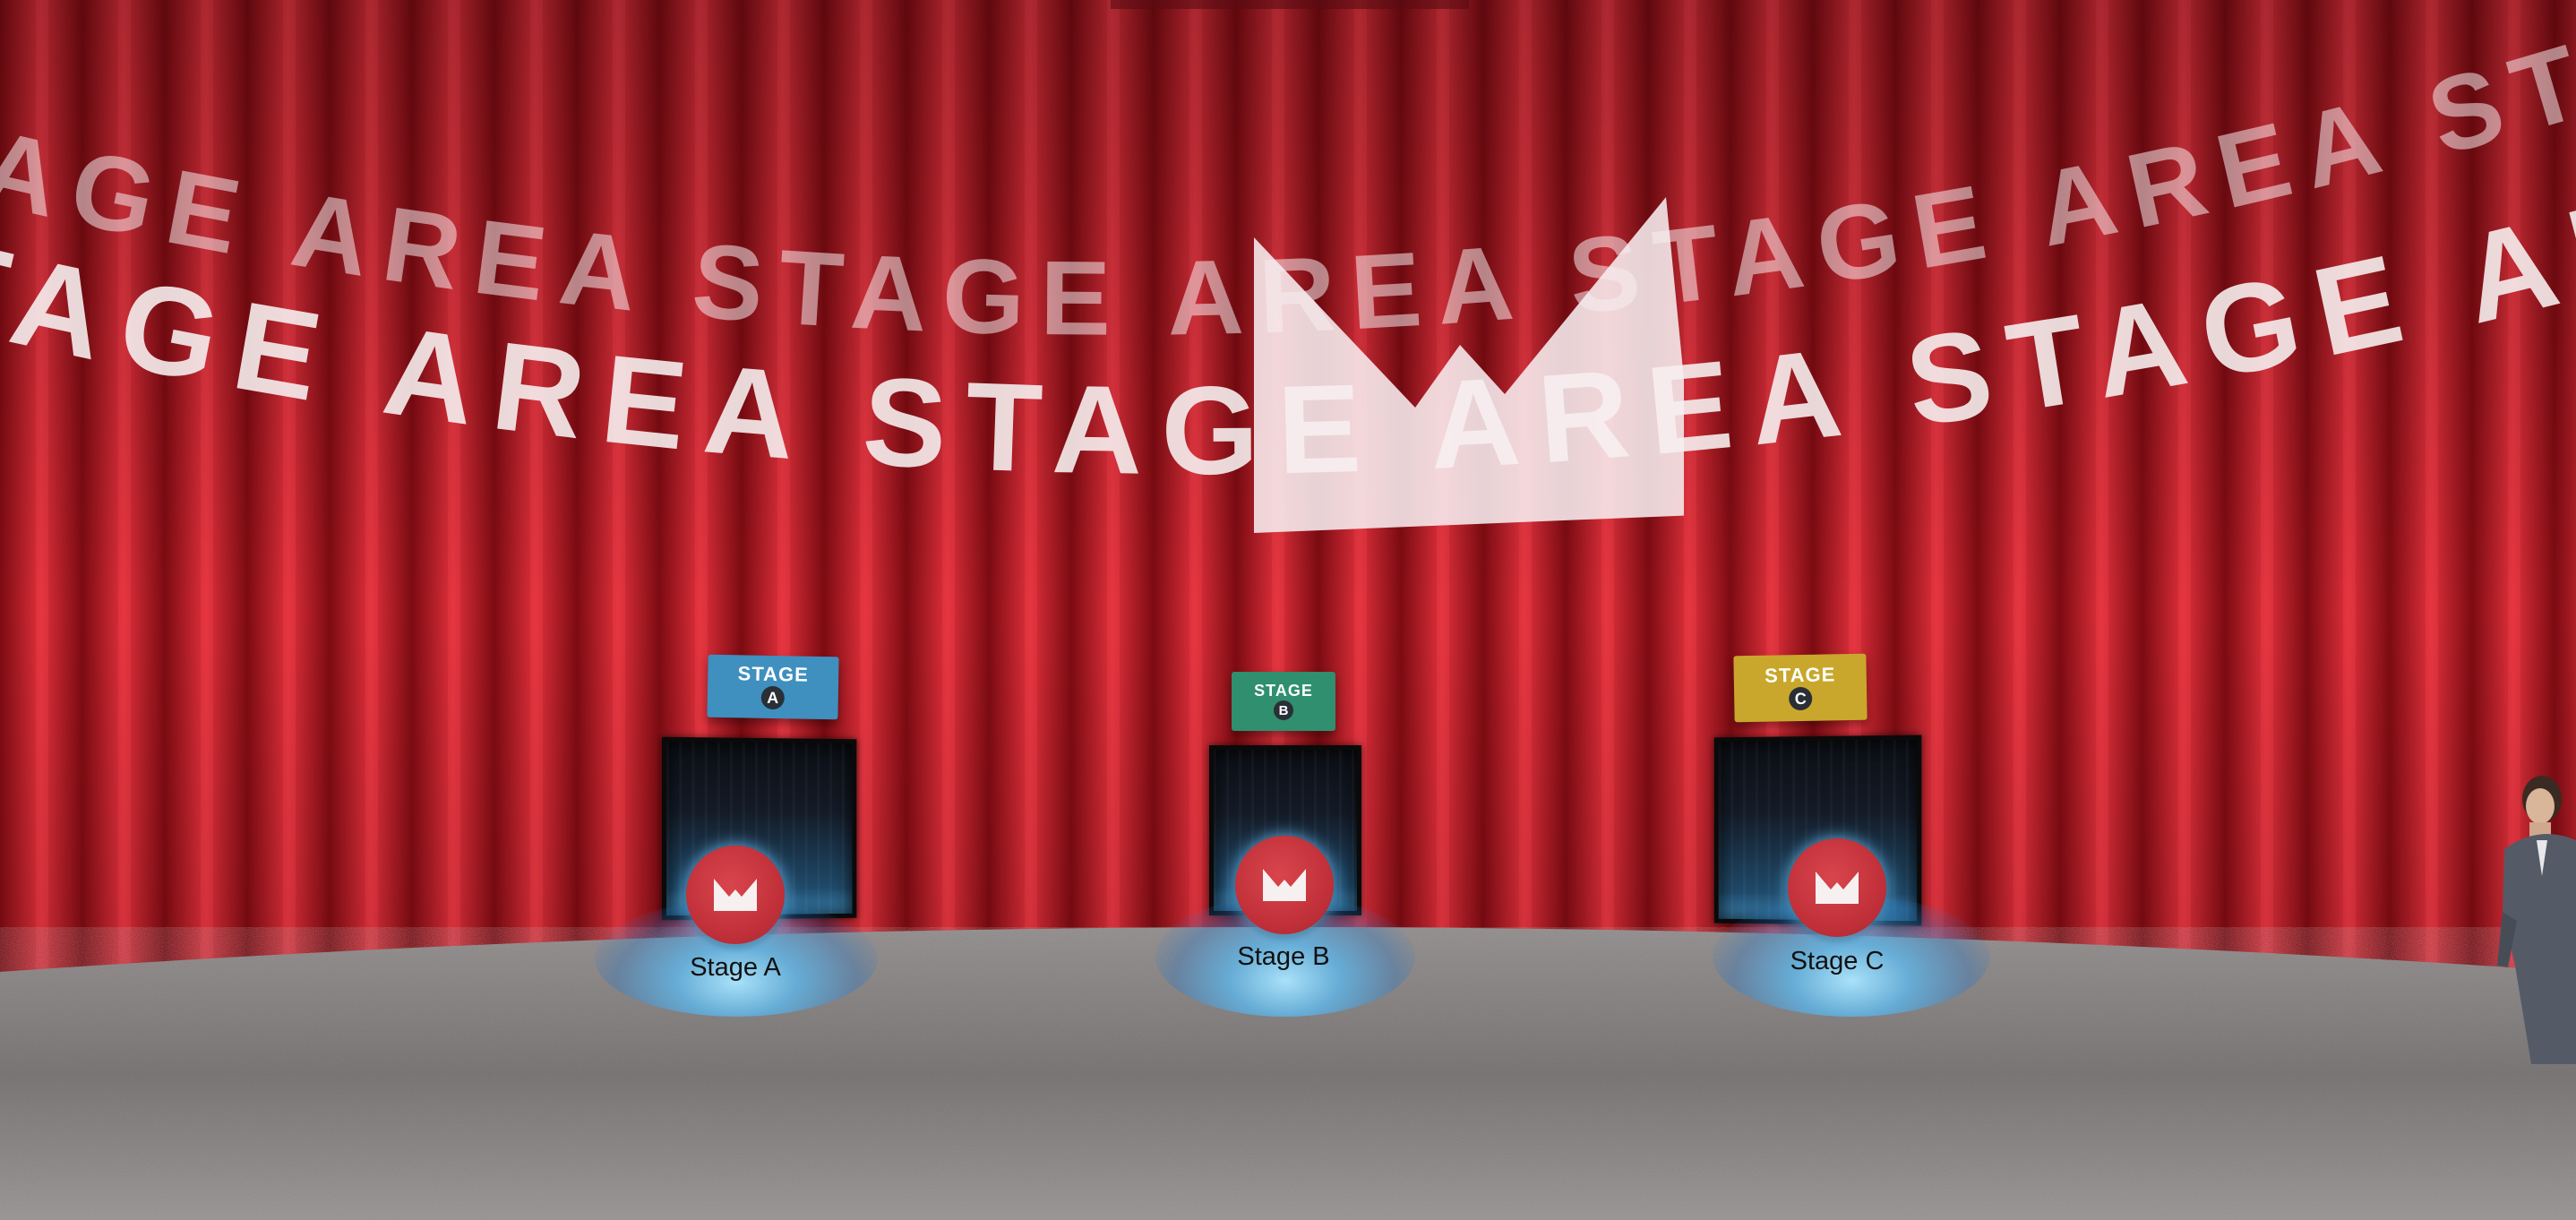  What do you see at coordinates (1800, 698) in the screenshot?
I see `stage-c-sign-letter: C` at bounding box center [1800, 698].